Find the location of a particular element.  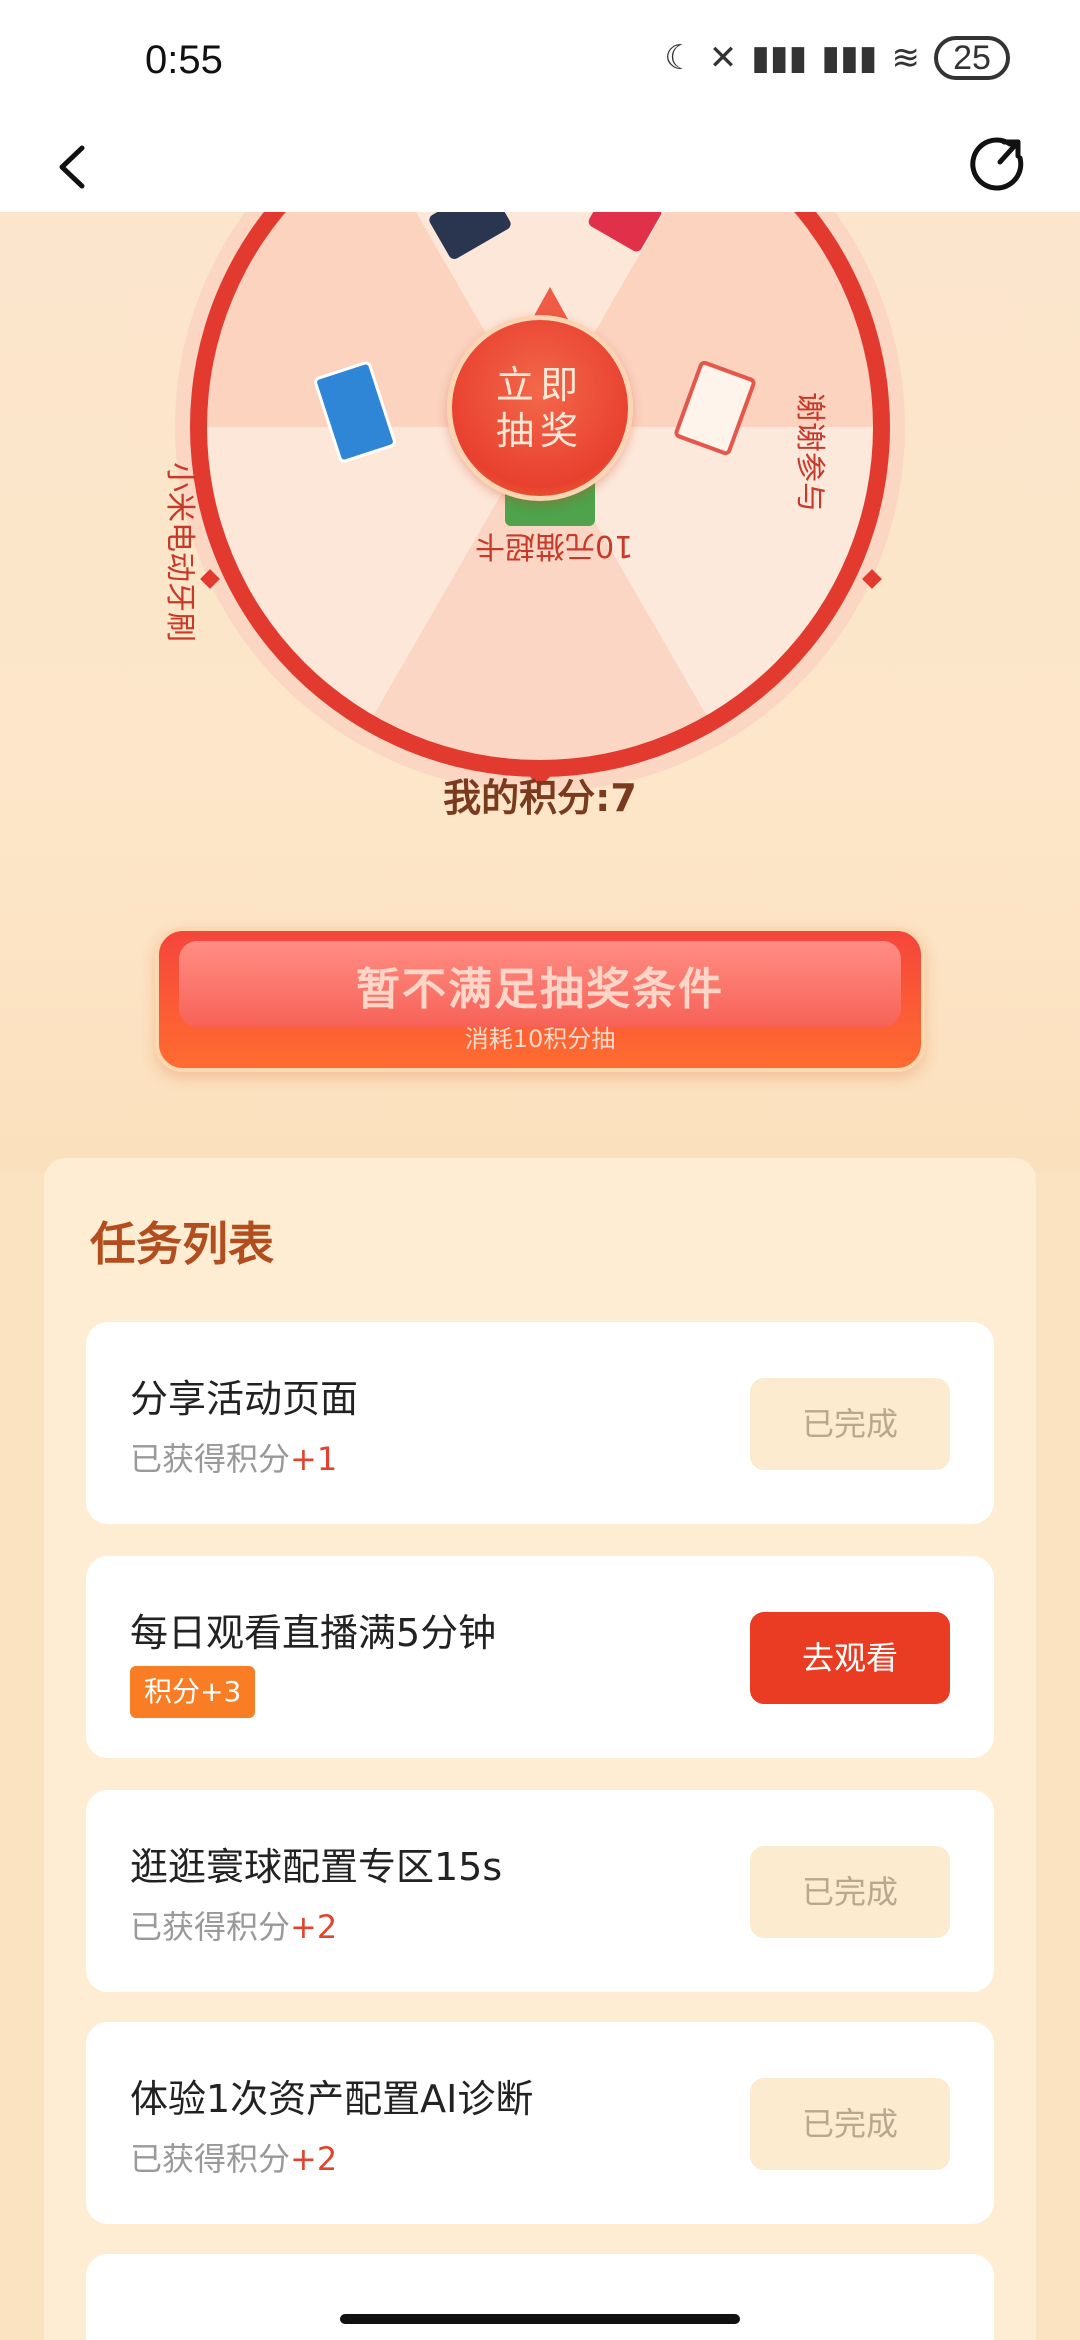

my-points: 我的积分:7 is located at coordinates (540, 798).